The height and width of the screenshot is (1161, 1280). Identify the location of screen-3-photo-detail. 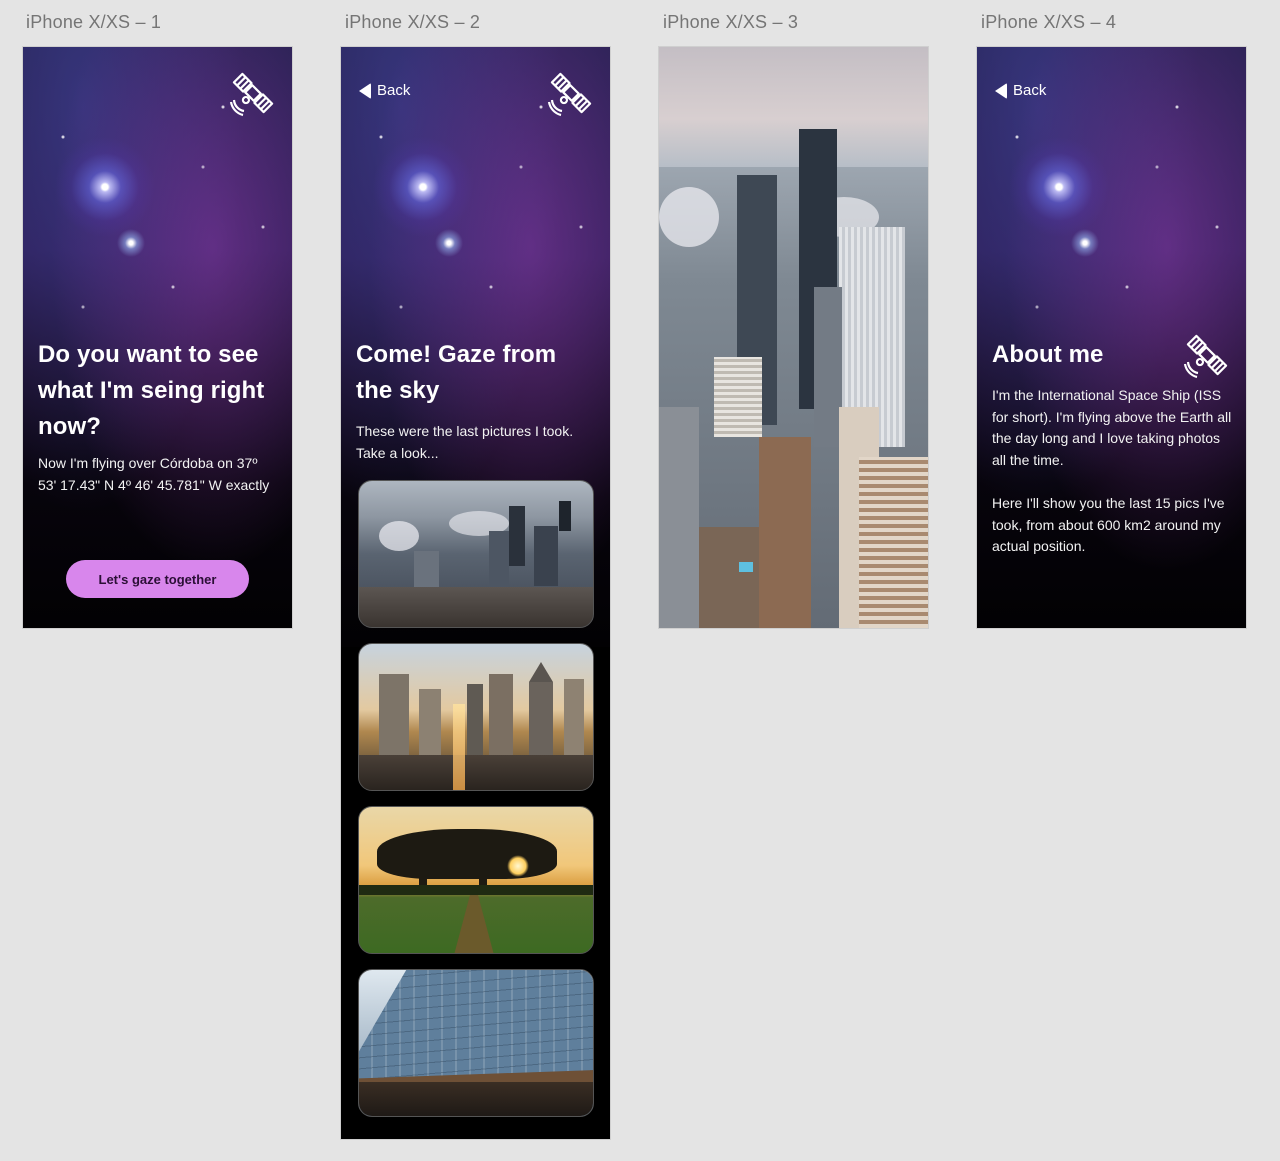
(793, 337).